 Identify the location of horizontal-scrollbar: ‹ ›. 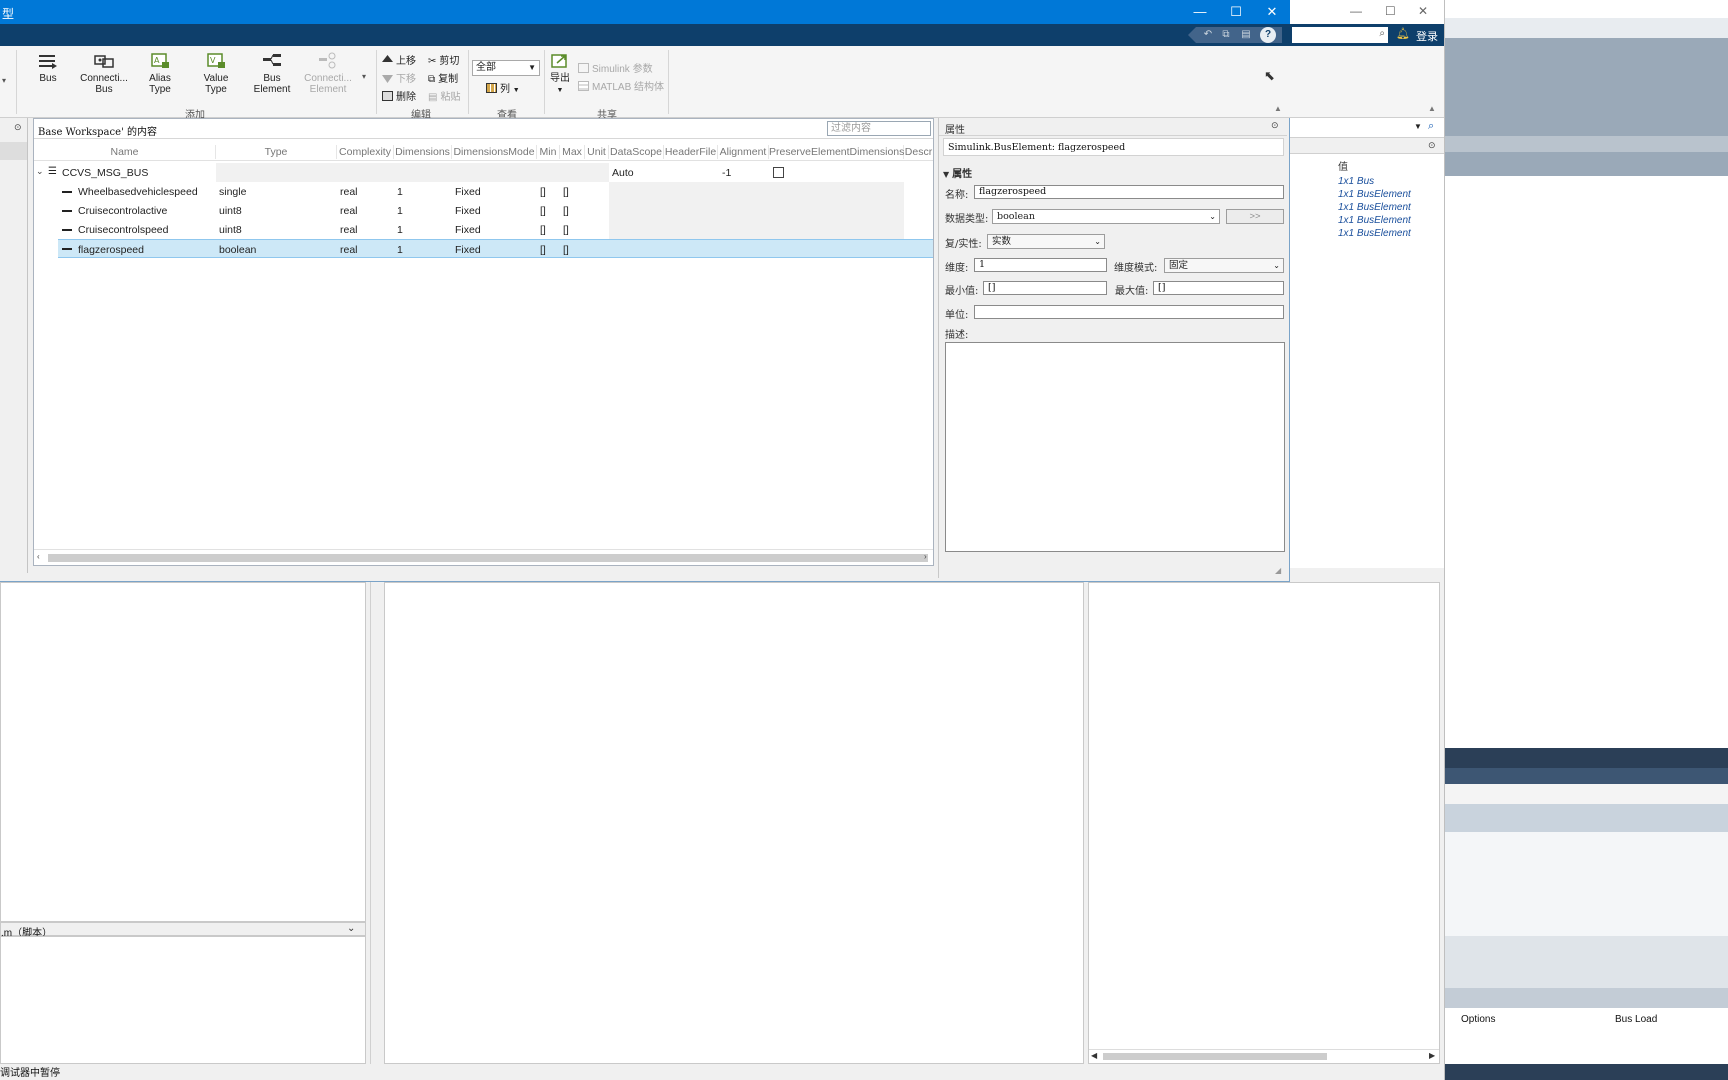
(483, 557).